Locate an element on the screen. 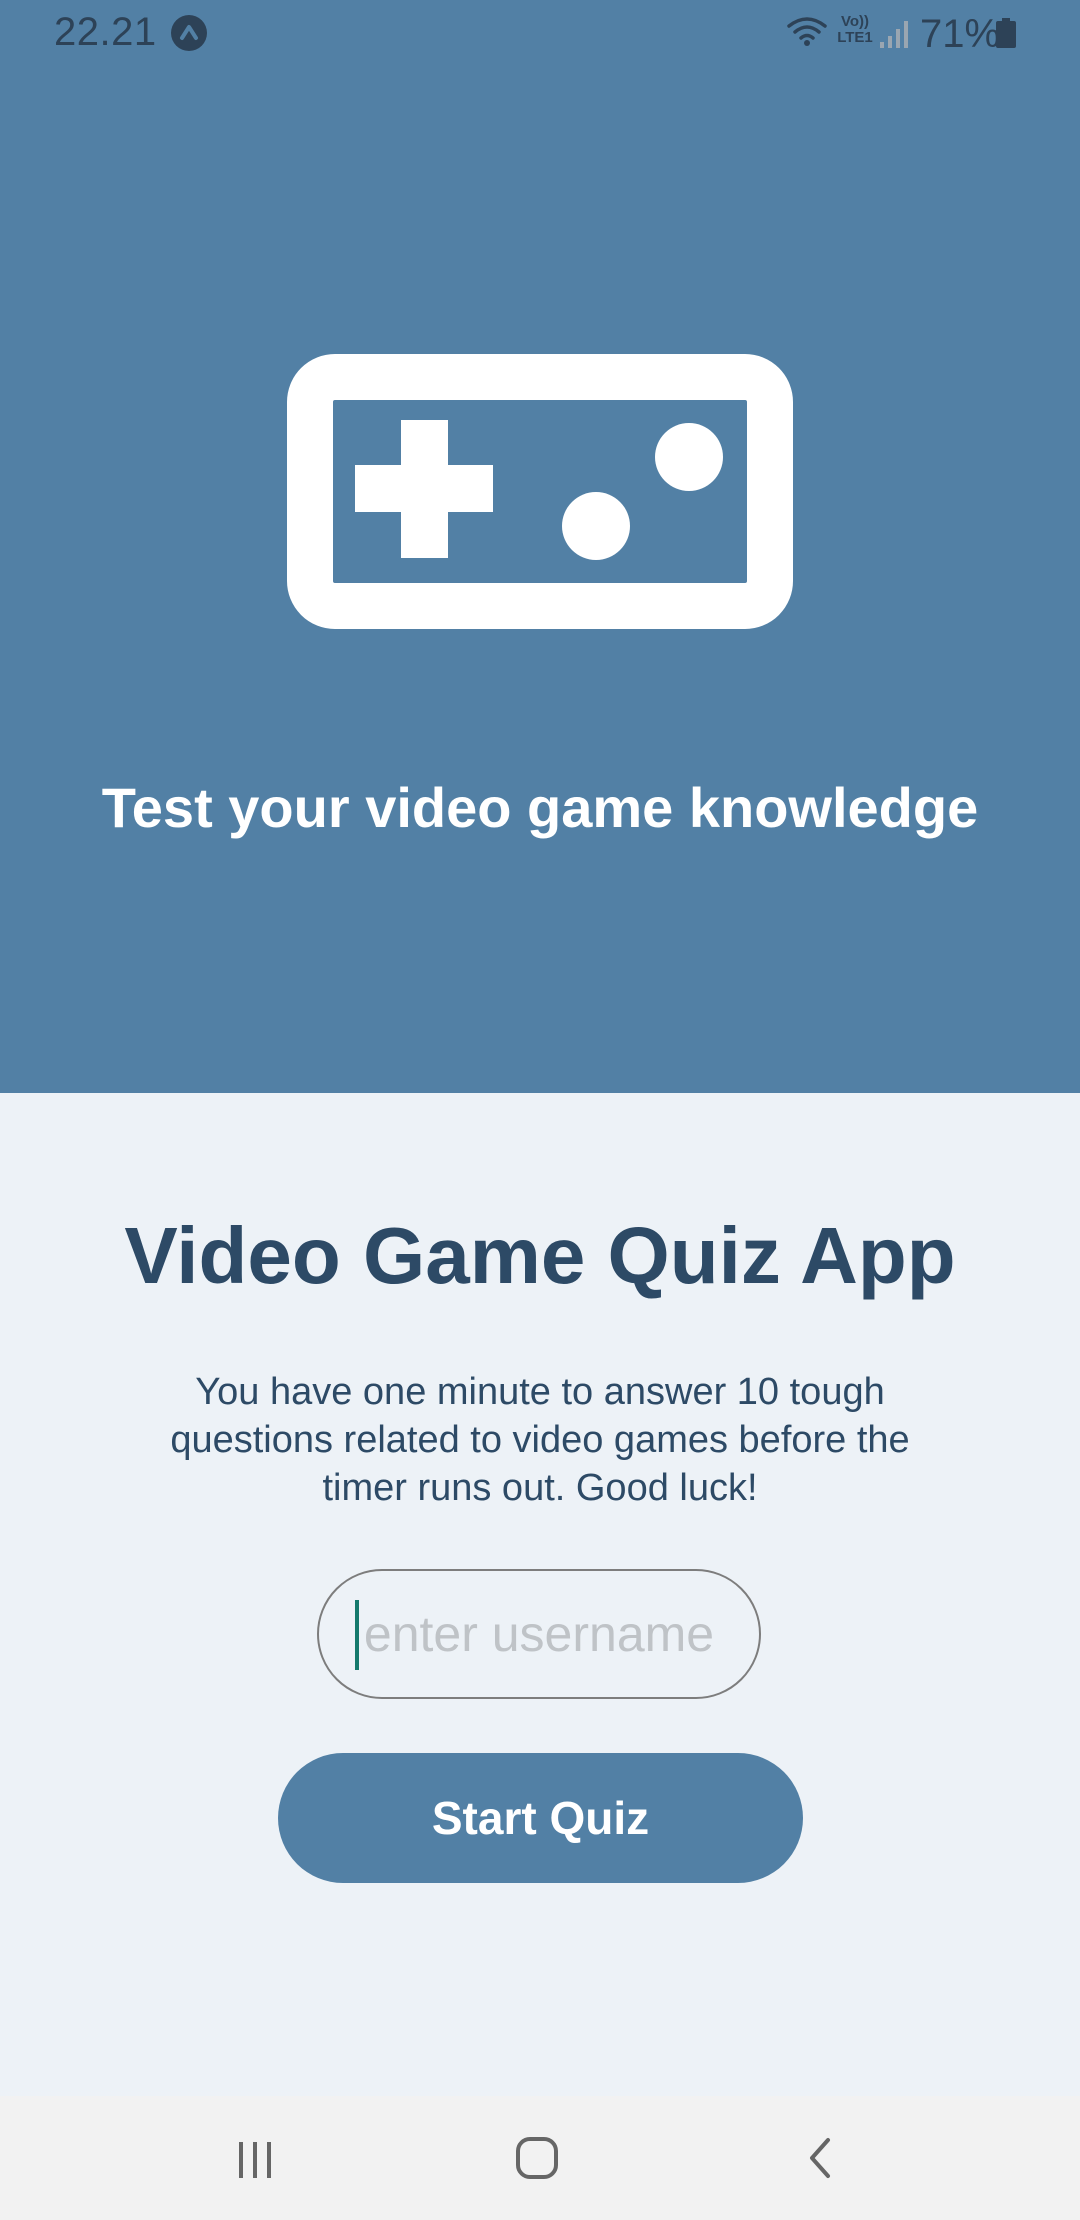 The image size is (1080, 2220). battery-icon is located at coordinates (1006, 33).